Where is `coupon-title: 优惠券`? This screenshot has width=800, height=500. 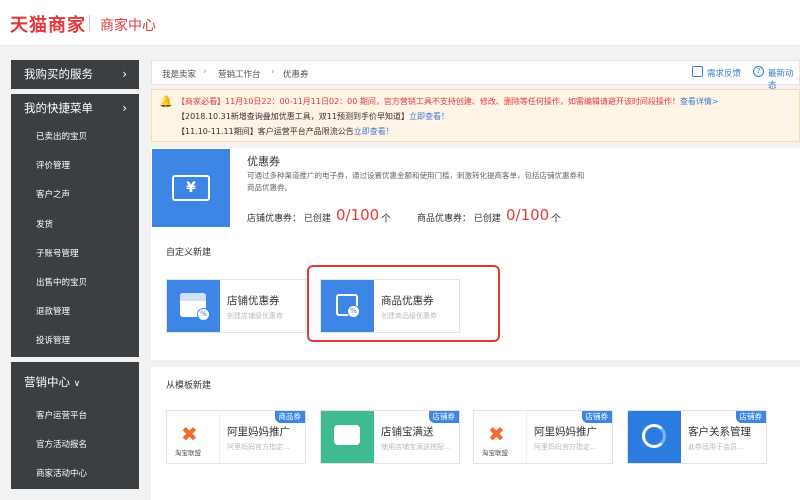 coupon-title: 优惠券 is located at coordinates (263, 161).